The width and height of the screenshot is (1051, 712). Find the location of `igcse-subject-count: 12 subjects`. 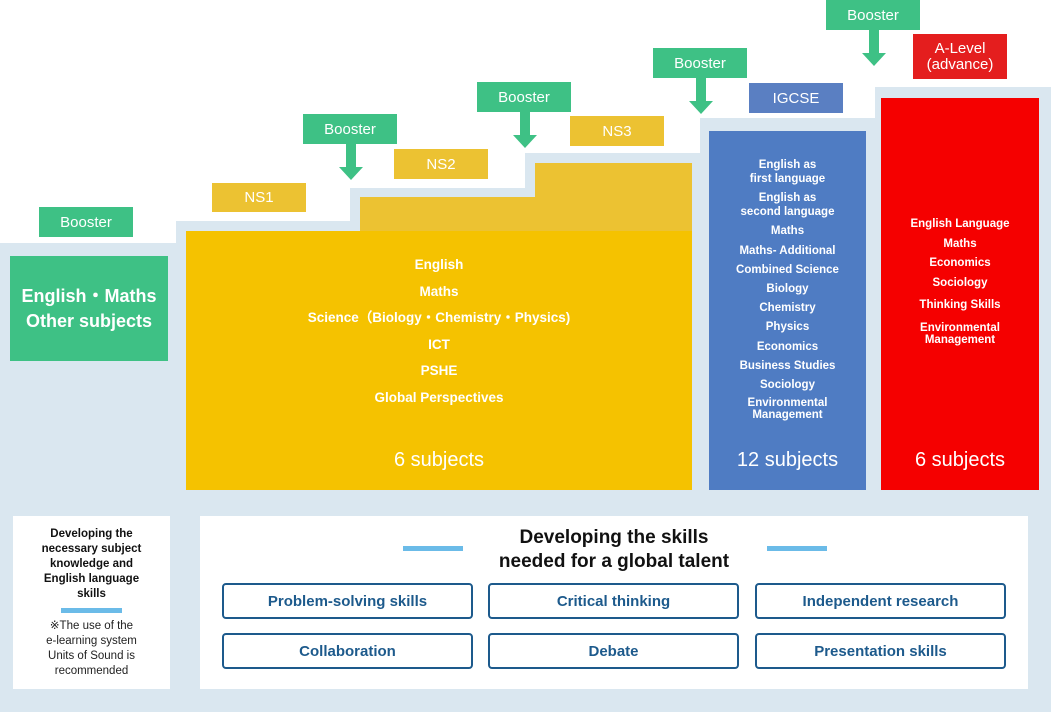

igcse-subject-count: 12 subjects is located at coordinates (787, 460).